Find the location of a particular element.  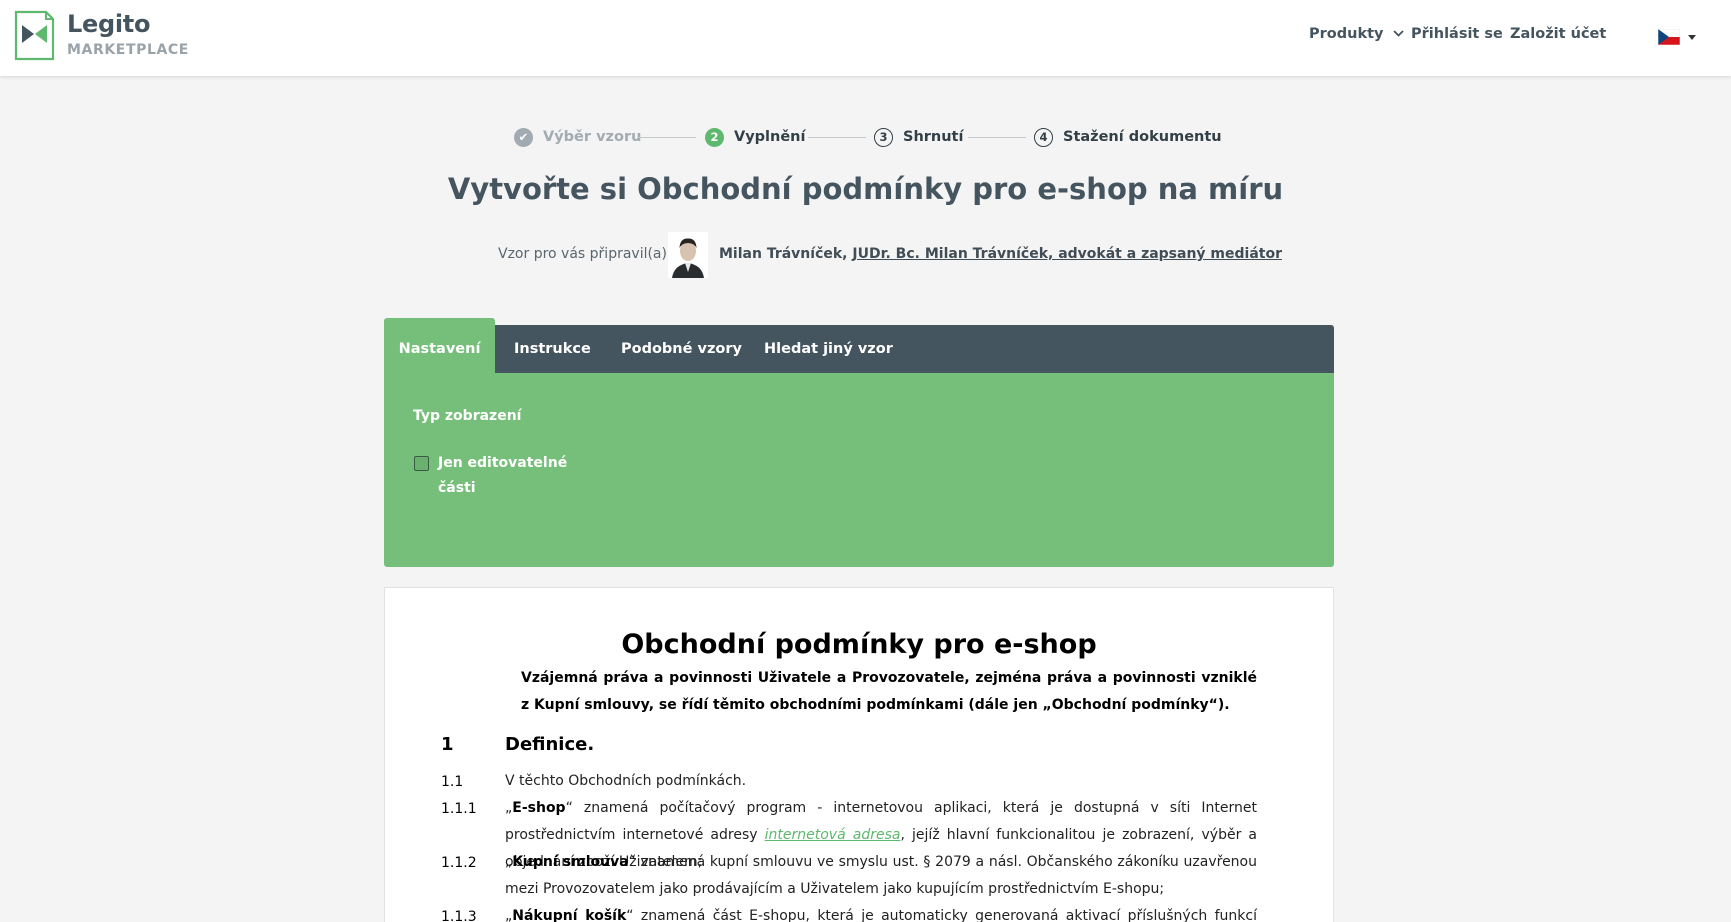

clause-number: 1.1.2 is located at coordinates (459, 863).